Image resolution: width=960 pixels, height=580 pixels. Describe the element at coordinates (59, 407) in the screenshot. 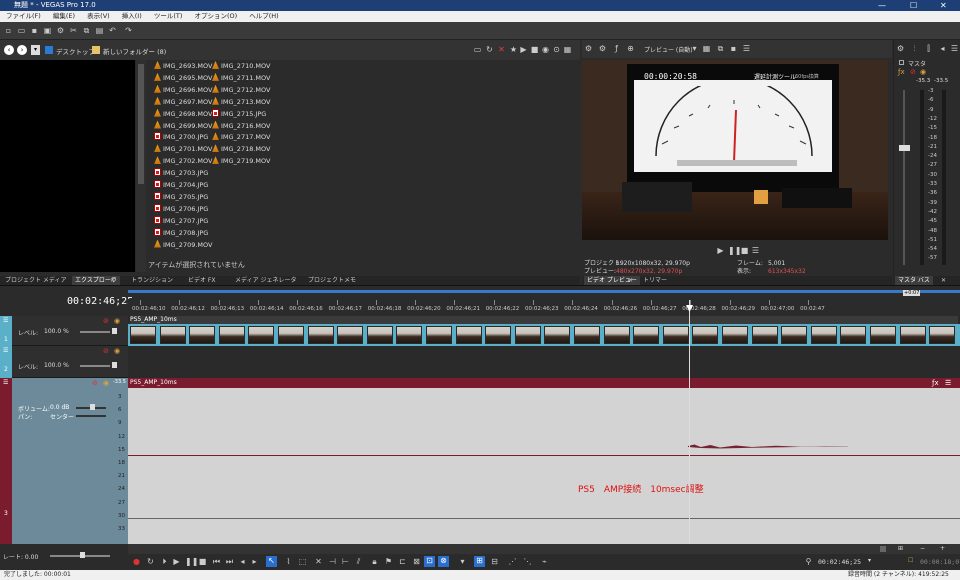

I see `volume-value: 0.0 dB` at that location.